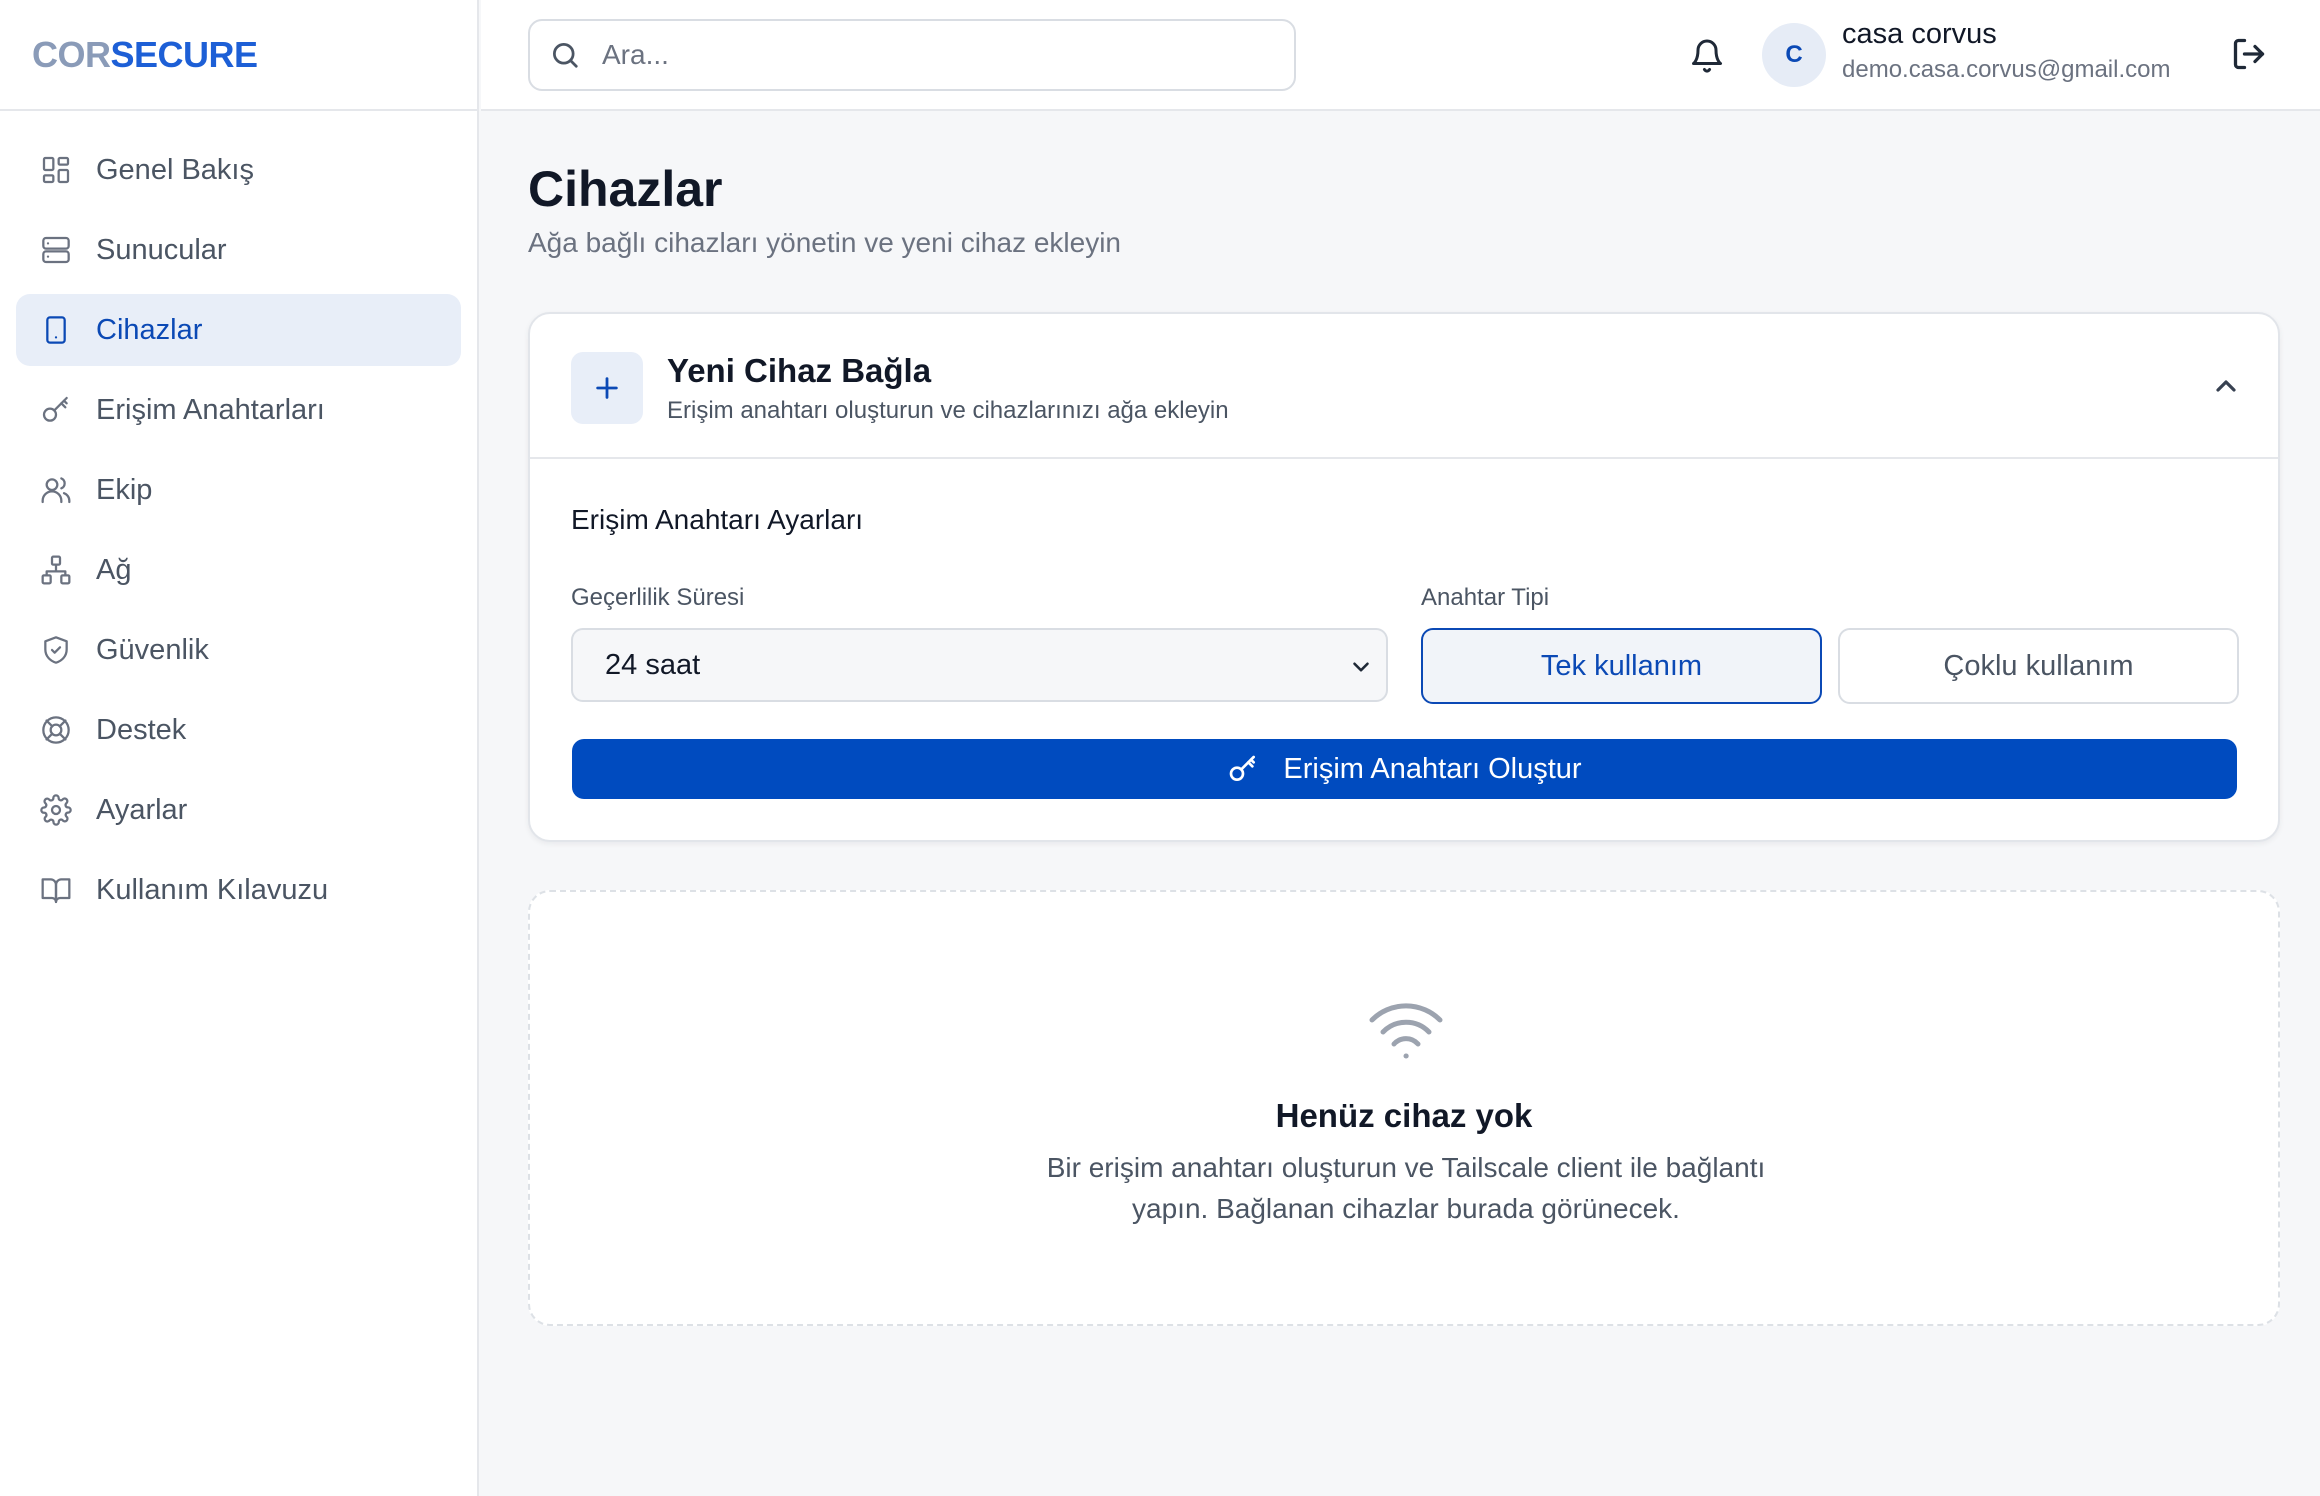 This screenshot has width=2320, height=1496. I want to click on sidebar-item-label: Ekip, so click(124, 489).